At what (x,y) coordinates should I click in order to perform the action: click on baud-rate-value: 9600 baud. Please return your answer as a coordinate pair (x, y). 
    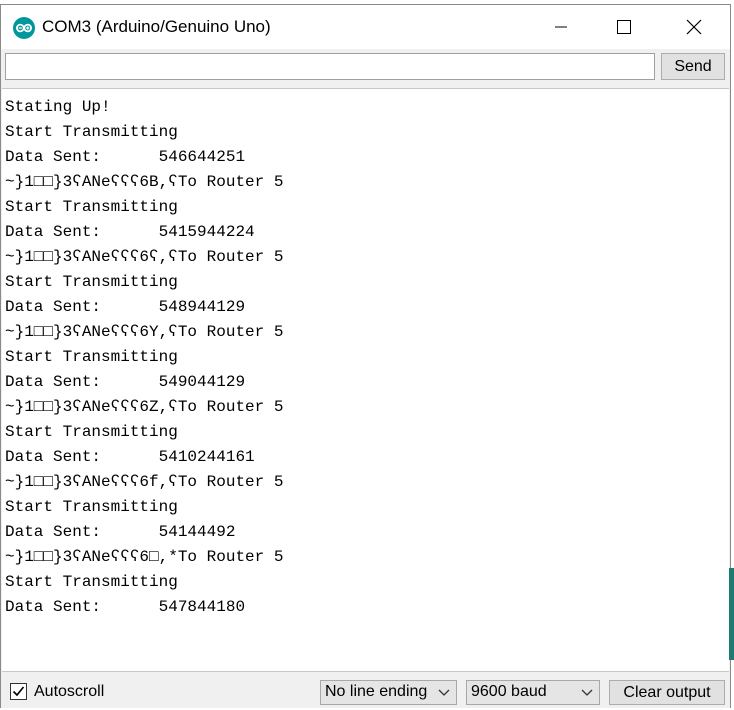
    Looking at the image, I should click on (509, 691).